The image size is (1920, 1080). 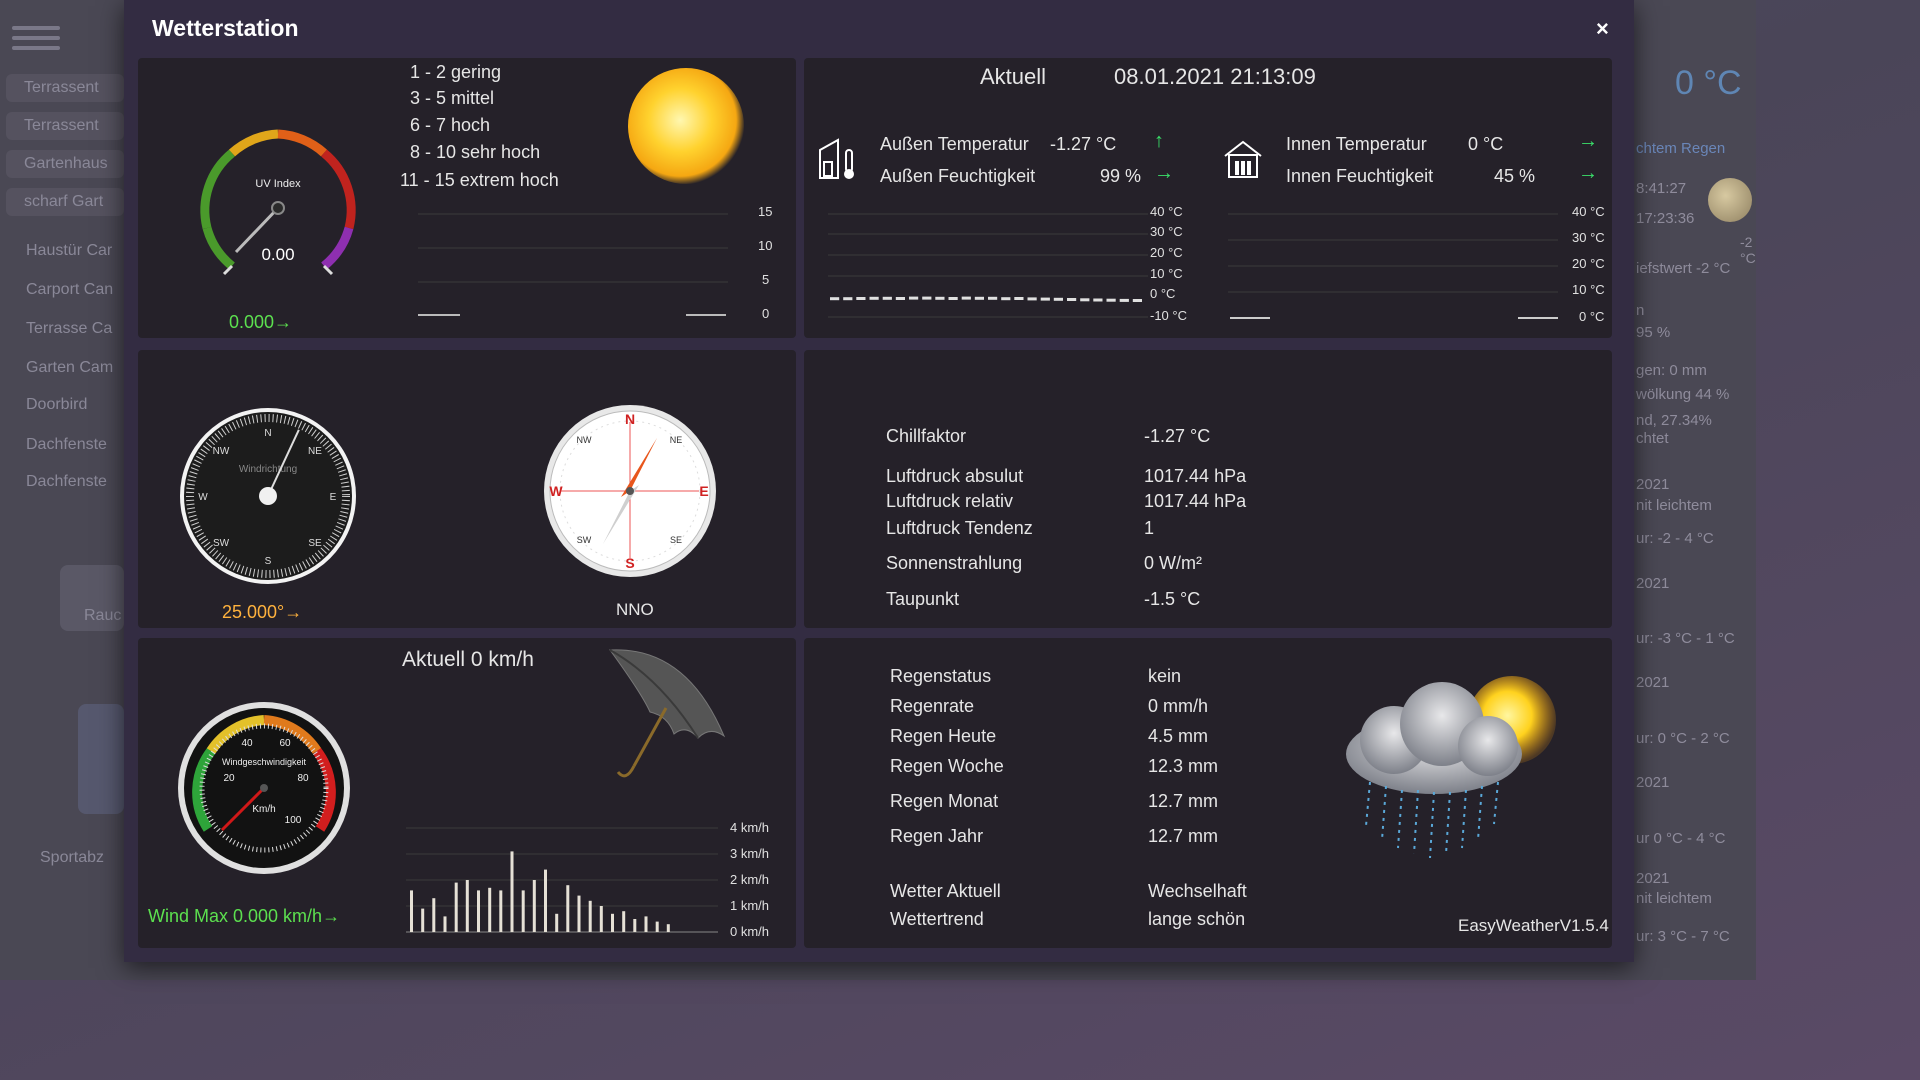 I want to click on uv-legend-low: 1 - 2 gering, so click(x=456, y=72).